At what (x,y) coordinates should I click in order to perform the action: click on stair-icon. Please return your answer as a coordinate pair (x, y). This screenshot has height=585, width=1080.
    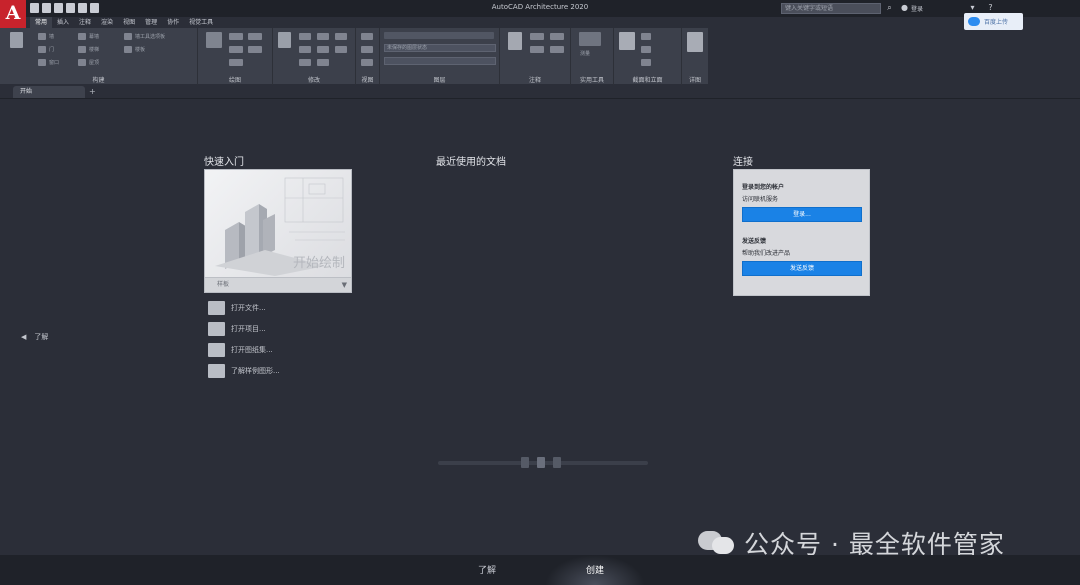
    Looking at the image, I should click on (82, 49).